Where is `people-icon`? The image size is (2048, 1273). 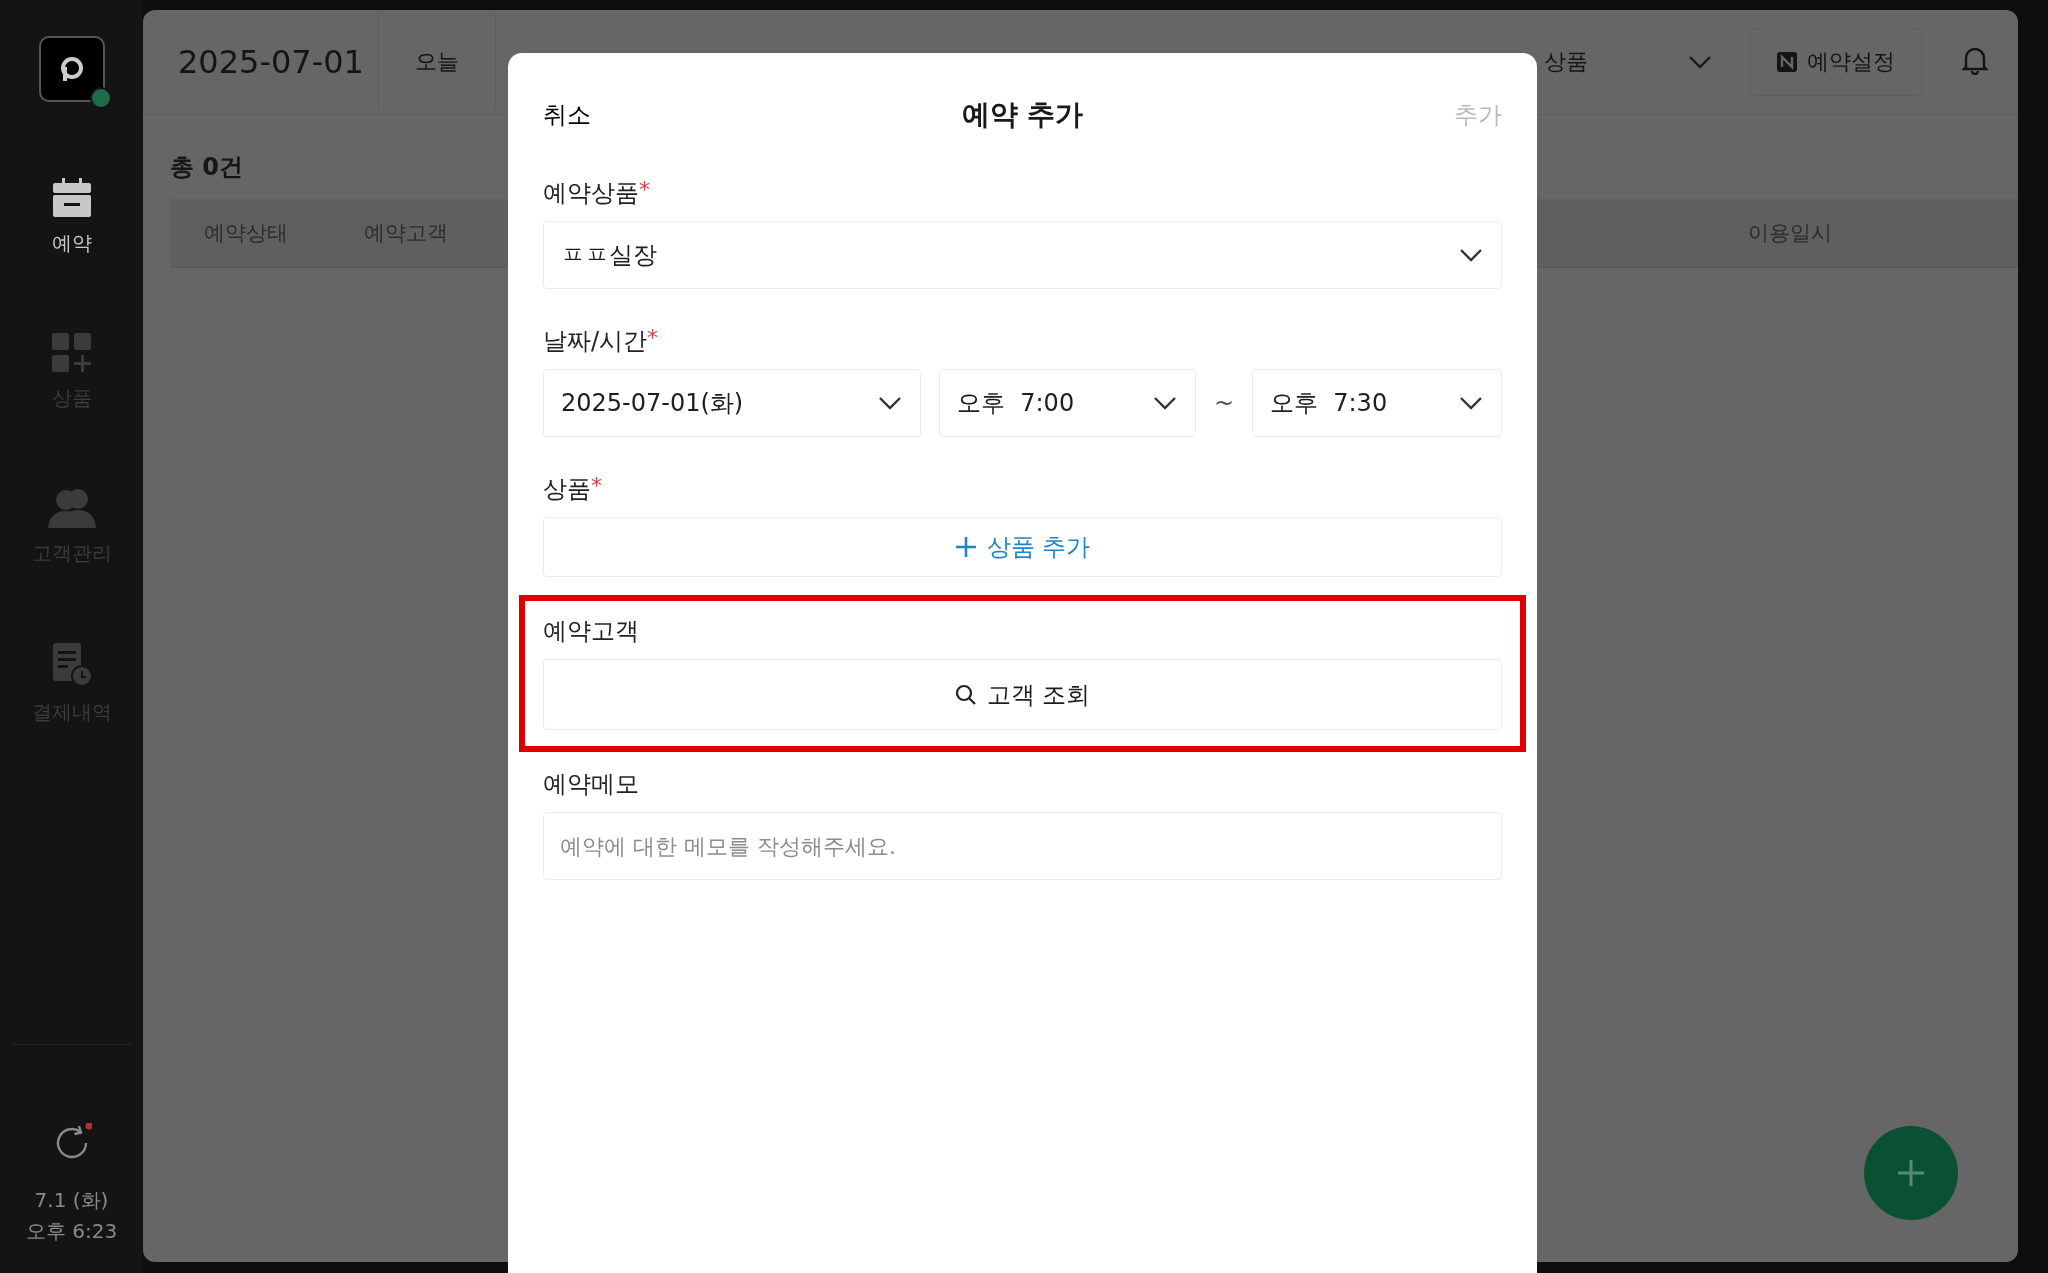 people-icon is located at coordinates (71, 508).